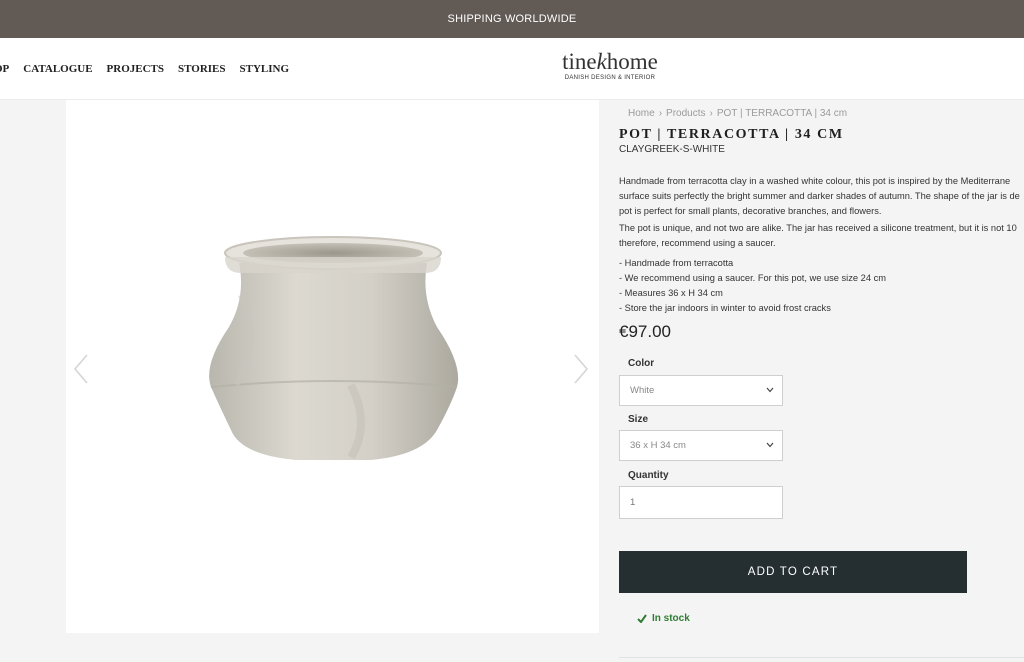  I want to click on stock-status: In stock, so click(663, 618).